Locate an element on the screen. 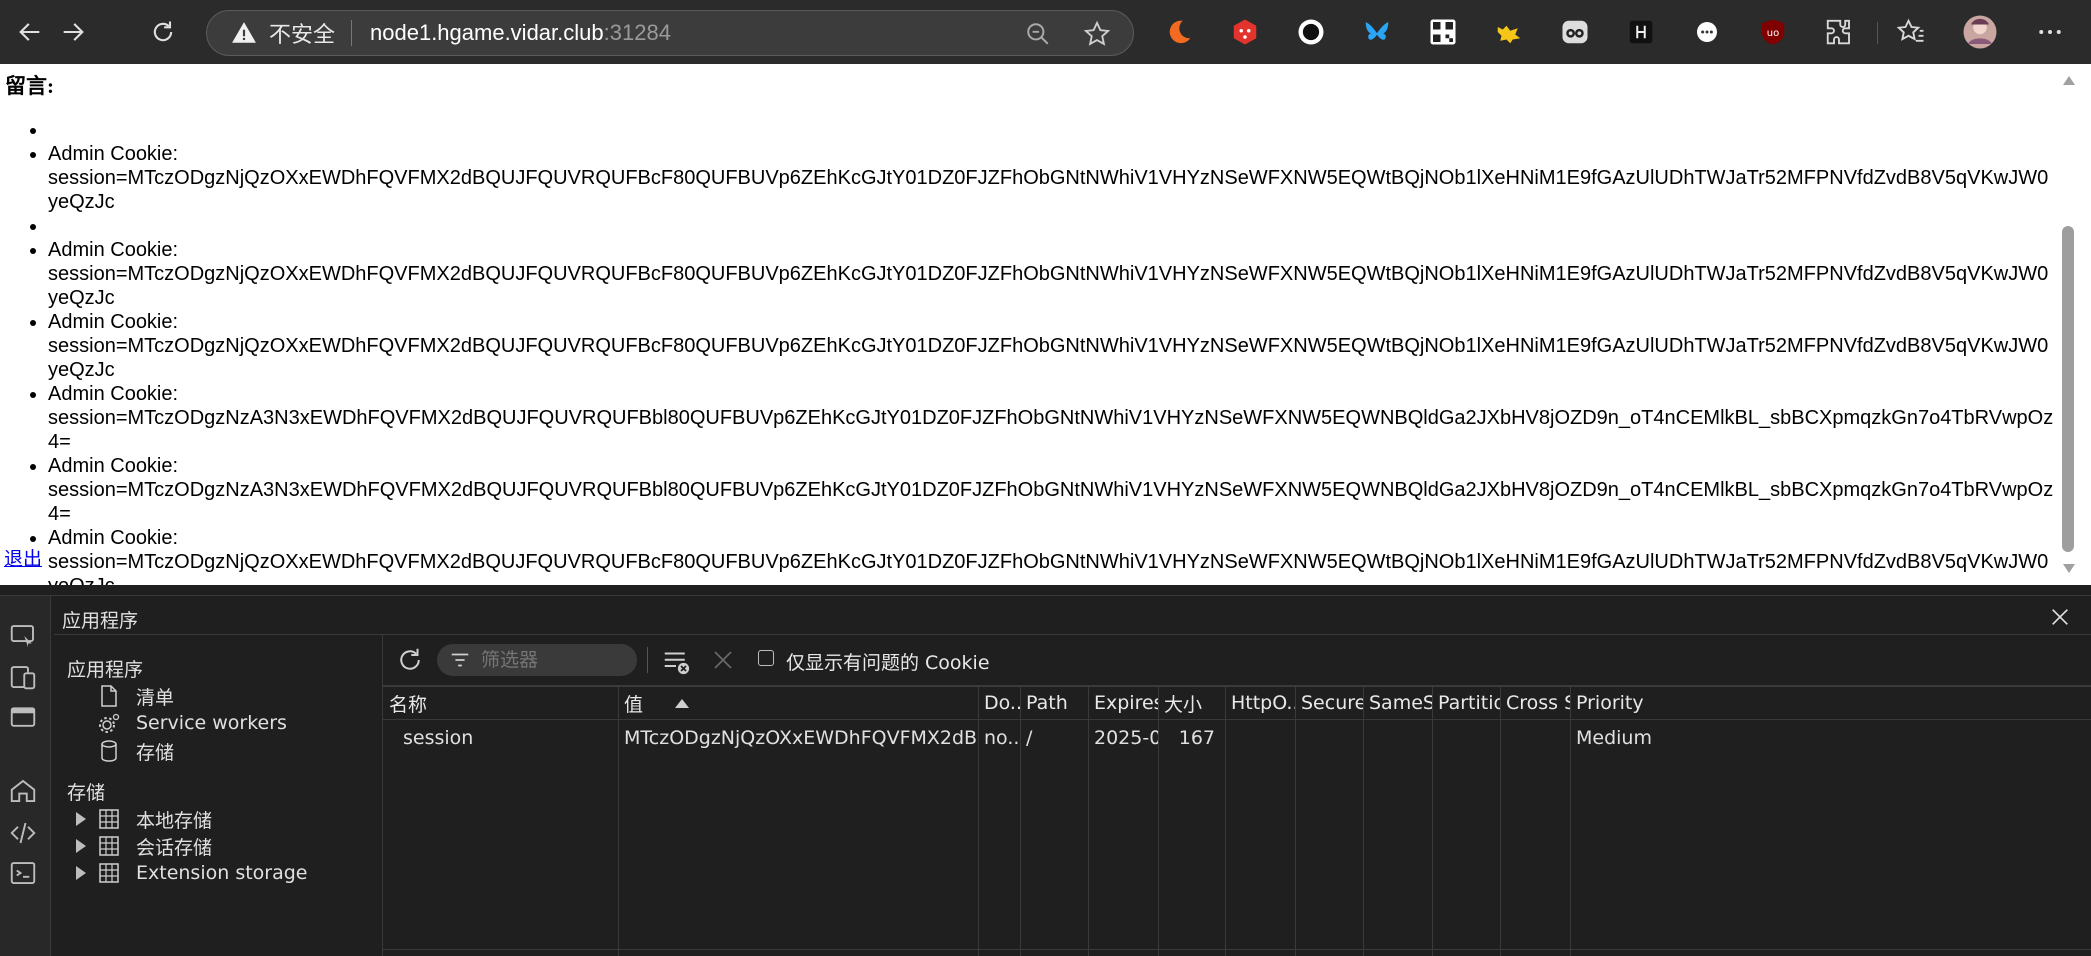  address-bar: 不安全 node1.hgame.vidar.club:31284 is located at coordinates (670, 33).